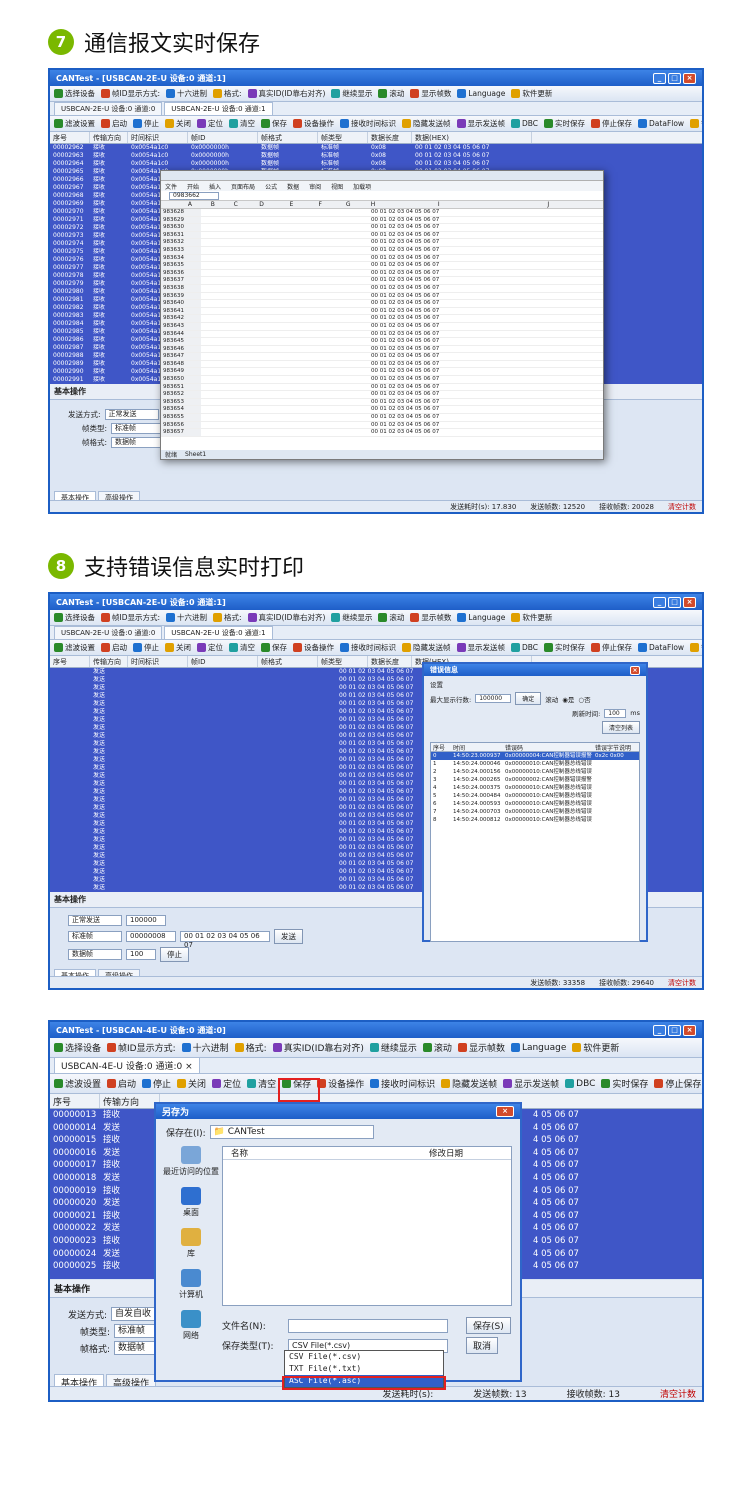 Image resolution: width=750 pixels, height=1510 pixels. I want to click on column-header: 传输方向, so click(130, 1101).